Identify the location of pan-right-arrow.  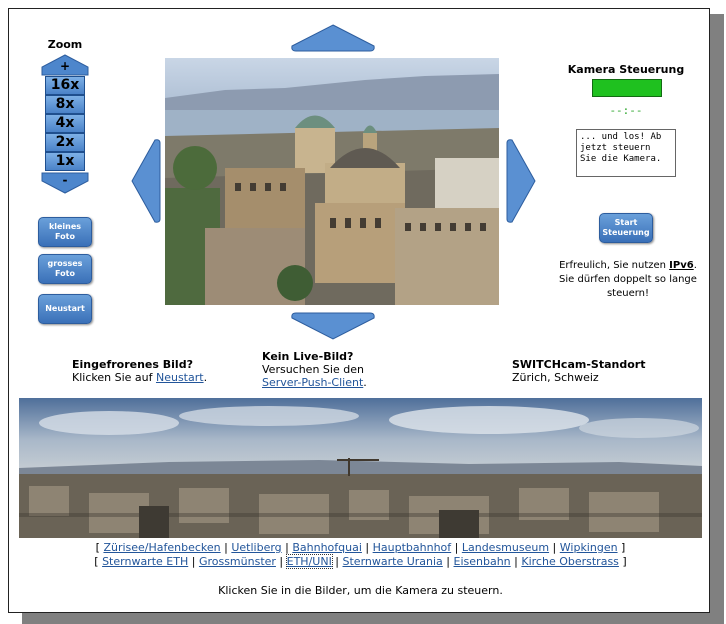
(521, 181).